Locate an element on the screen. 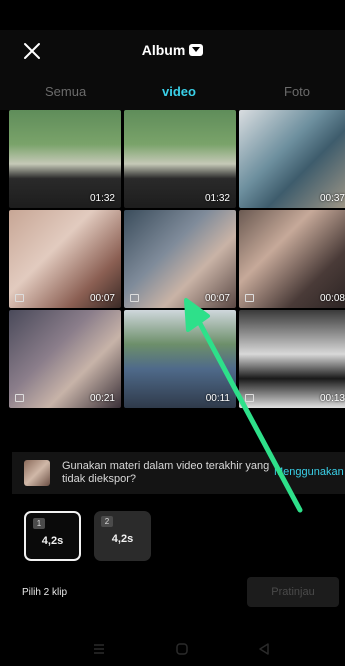 The width and height of the screenshot is (345, 666). tab-all: Semua is located at coordinates (65, 91).